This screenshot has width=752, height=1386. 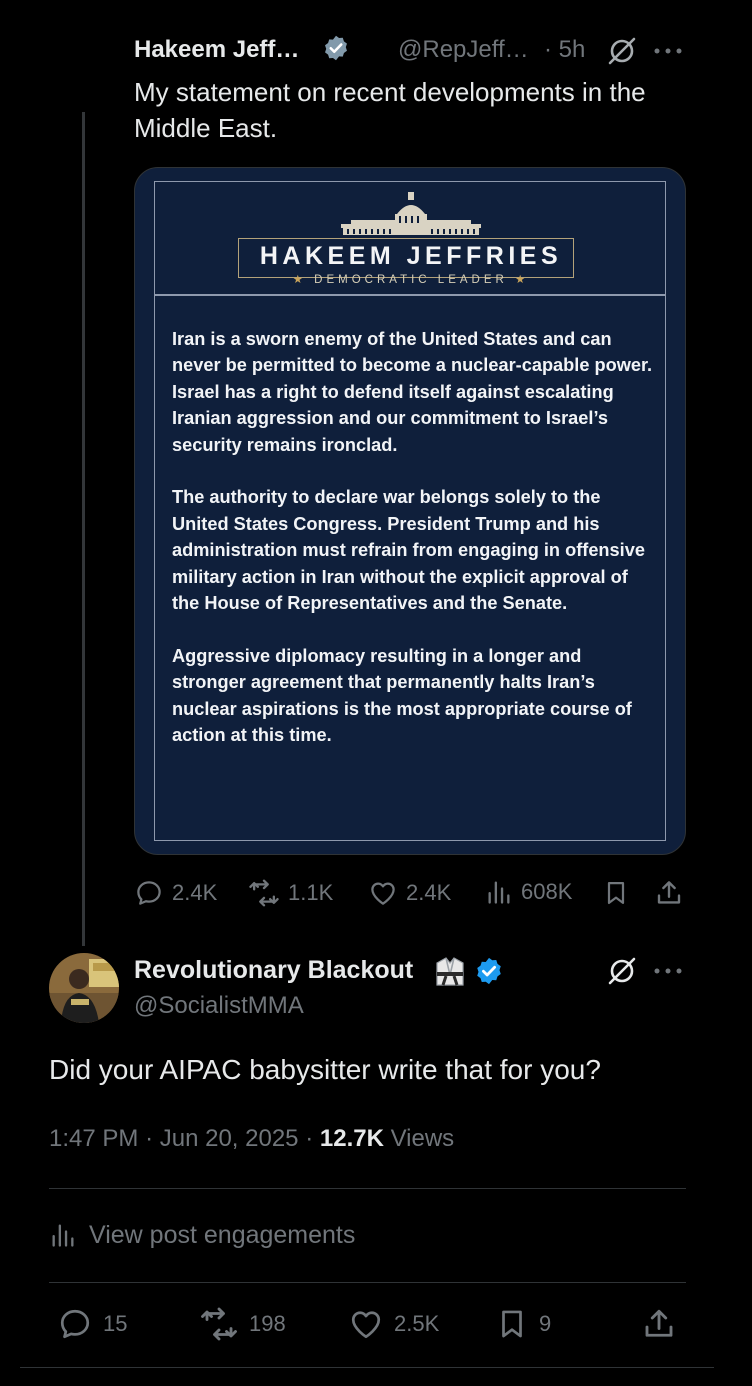 I want to click on reply-author-handle: @SocialistMMA, so click(x=219, y=1006).